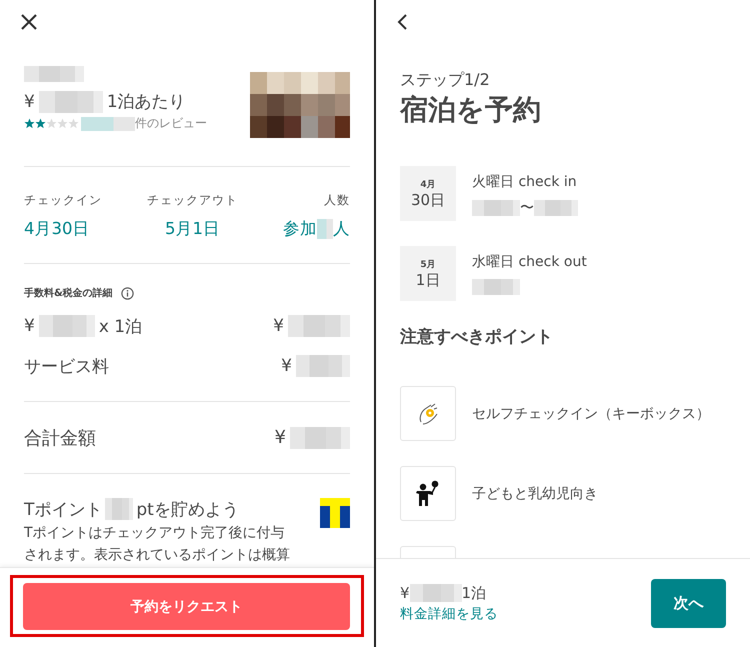  What do you see at coordinates (474, 593) in the screenshot?
I see `price-label: 1泊` at bounding box center [474, 593].